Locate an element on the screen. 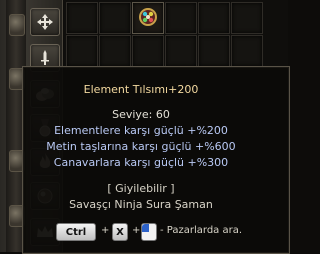  item-level: Seviye: 60 is located at coordinates (141, 114).